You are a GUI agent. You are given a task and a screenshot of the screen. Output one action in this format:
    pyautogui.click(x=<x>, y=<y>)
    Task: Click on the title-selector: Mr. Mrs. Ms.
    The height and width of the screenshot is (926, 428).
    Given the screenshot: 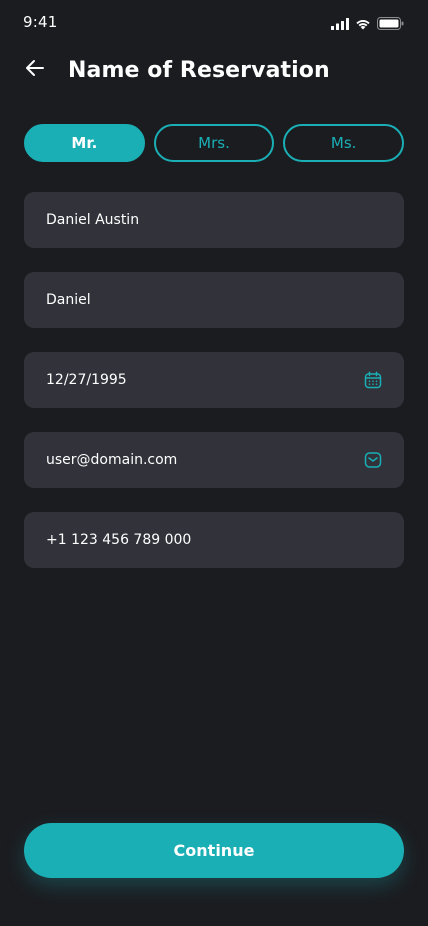 What is the action you would take?
    pyautogui.click(x=214, y=143)
    